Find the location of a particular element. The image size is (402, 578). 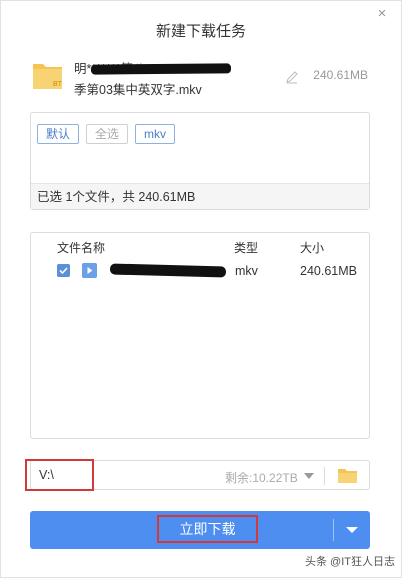

filter-chips: 默认 全选 mkv is located at coordinates (106, 134).